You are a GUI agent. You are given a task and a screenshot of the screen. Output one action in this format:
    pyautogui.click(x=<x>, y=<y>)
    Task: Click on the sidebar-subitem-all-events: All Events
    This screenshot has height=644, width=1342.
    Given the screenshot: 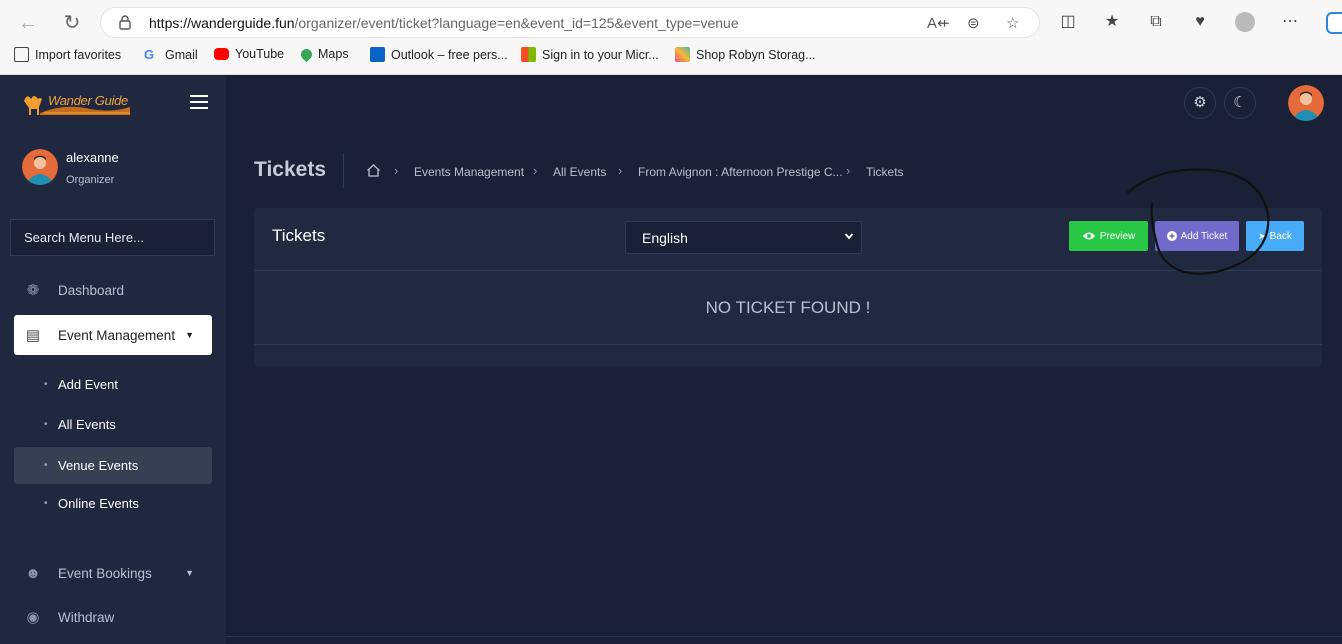 What is the action you would take?
    pyautogui.click(x=113, y=424)
    